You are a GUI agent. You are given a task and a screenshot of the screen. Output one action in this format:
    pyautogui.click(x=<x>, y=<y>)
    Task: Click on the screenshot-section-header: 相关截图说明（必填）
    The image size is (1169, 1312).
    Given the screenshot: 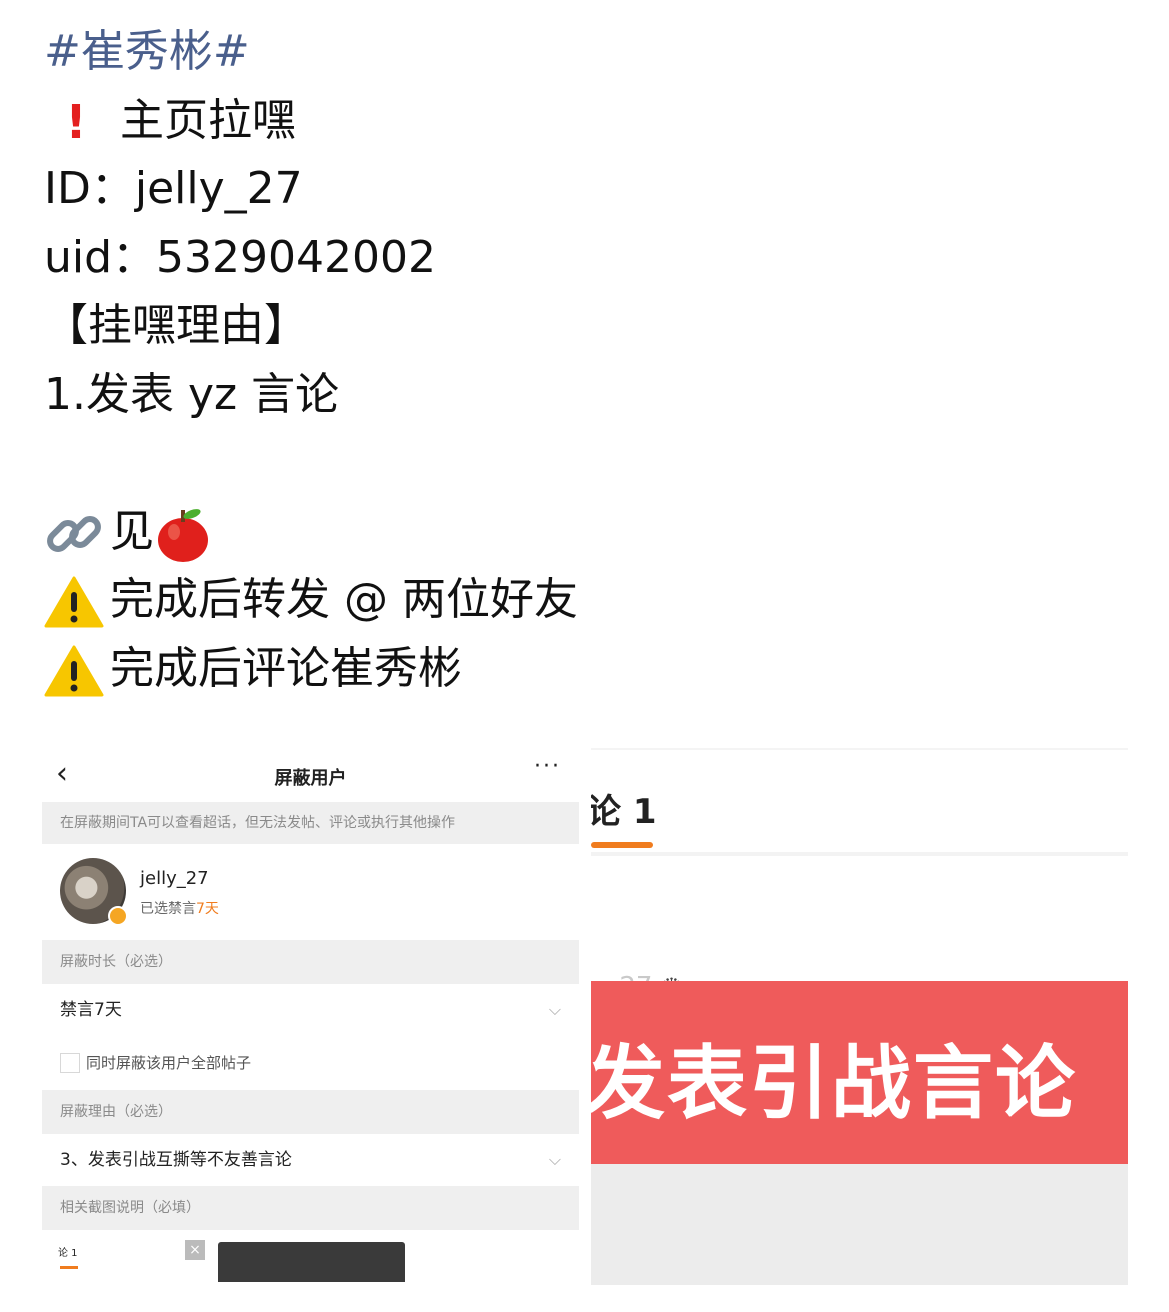 What is the action you would take?
    pyautogui.click(x=310, y=1208)
    